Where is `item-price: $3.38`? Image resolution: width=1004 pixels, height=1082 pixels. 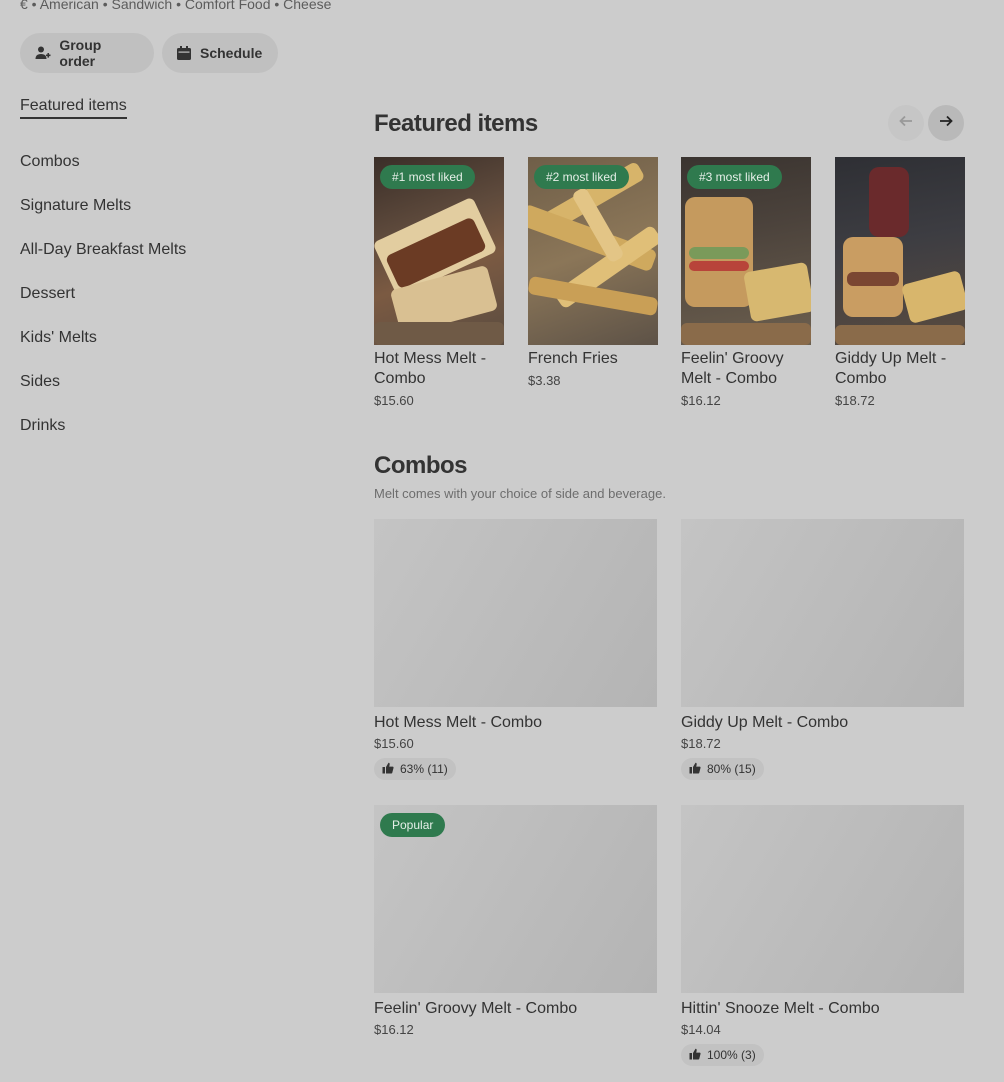
item-price: $3.38 is located at coordinates (544, 380).